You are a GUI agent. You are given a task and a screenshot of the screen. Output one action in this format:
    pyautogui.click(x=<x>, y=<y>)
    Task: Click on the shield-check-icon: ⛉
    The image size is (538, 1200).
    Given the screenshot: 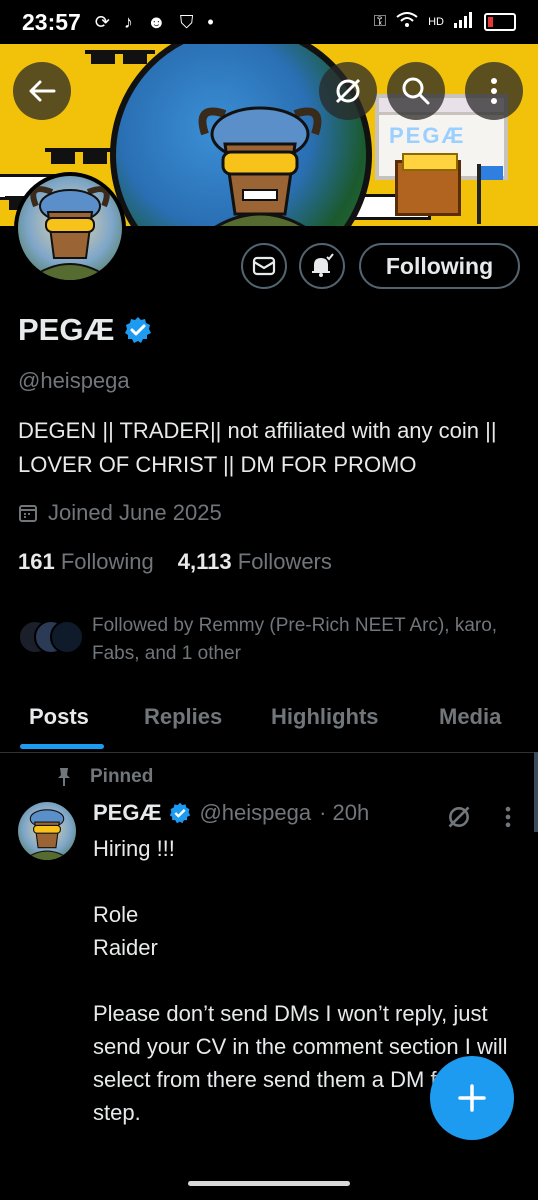 What is the action you would take?
    pyautogui.click(x=186, y=21)
    